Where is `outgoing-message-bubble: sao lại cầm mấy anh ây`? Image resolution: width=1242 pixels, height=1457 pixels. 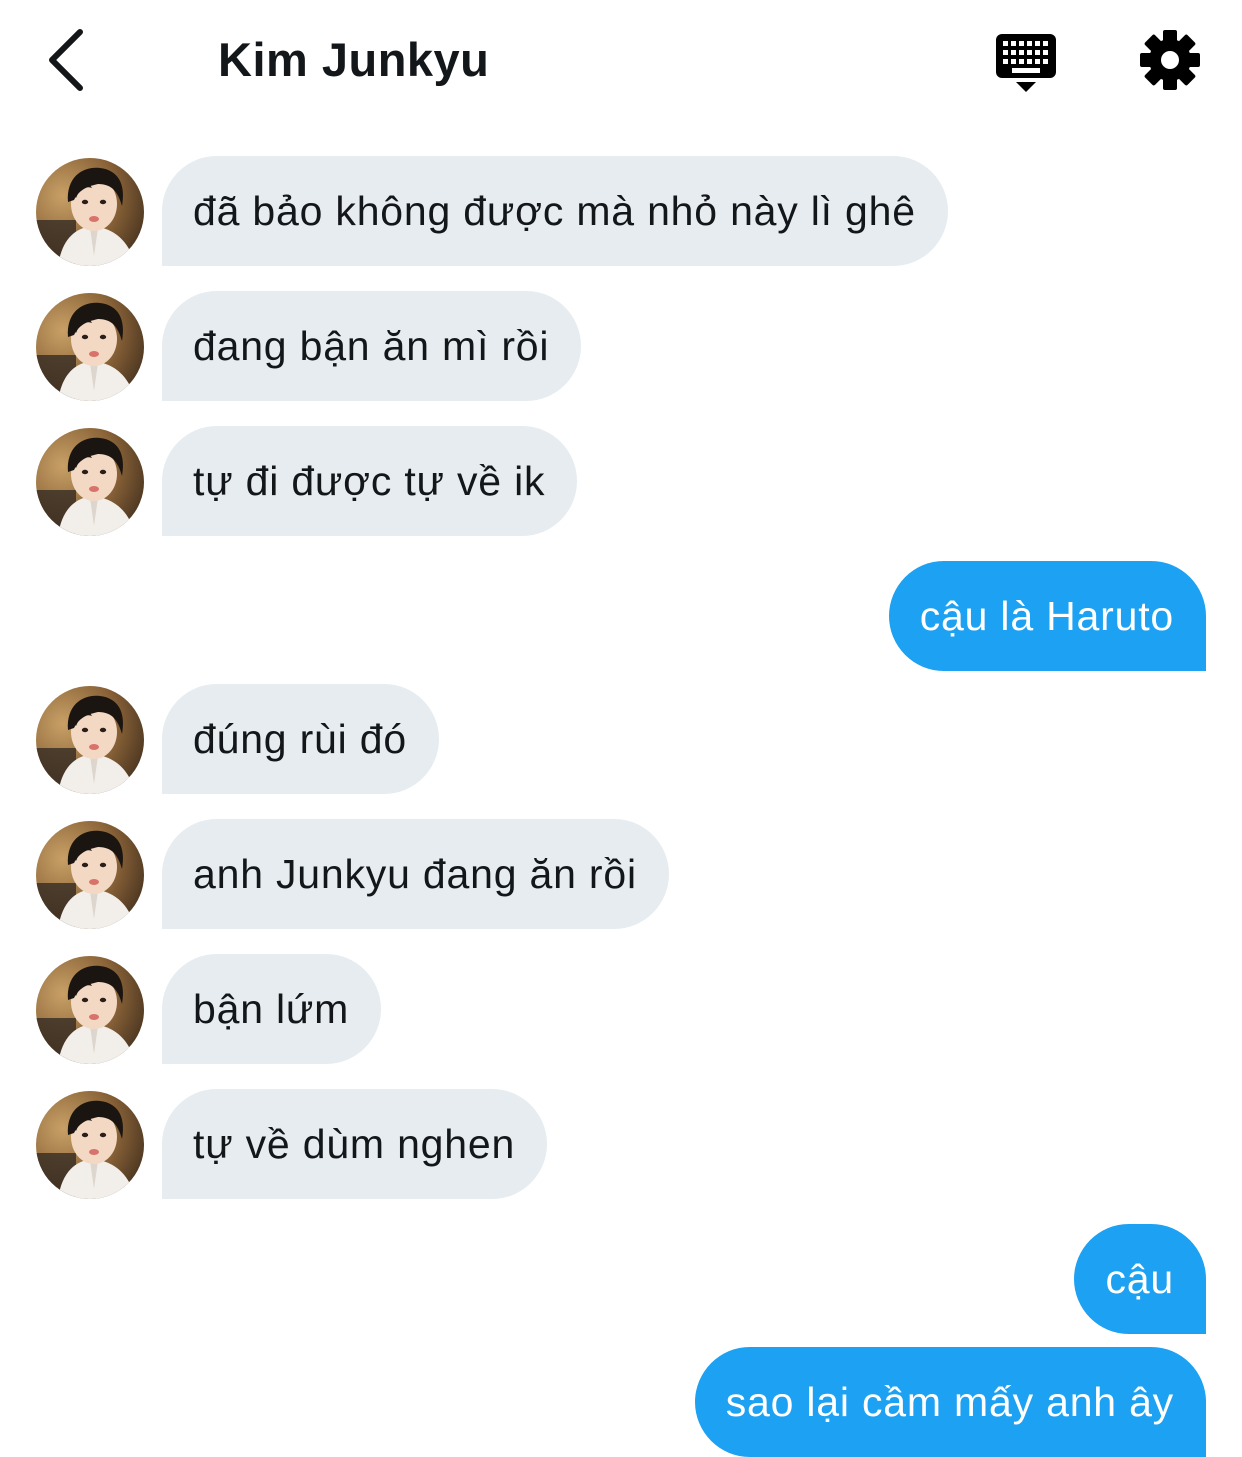 outgoing-message-bubble: sao lại cầm mấy anh ây is located at coordinates (950, 1402).